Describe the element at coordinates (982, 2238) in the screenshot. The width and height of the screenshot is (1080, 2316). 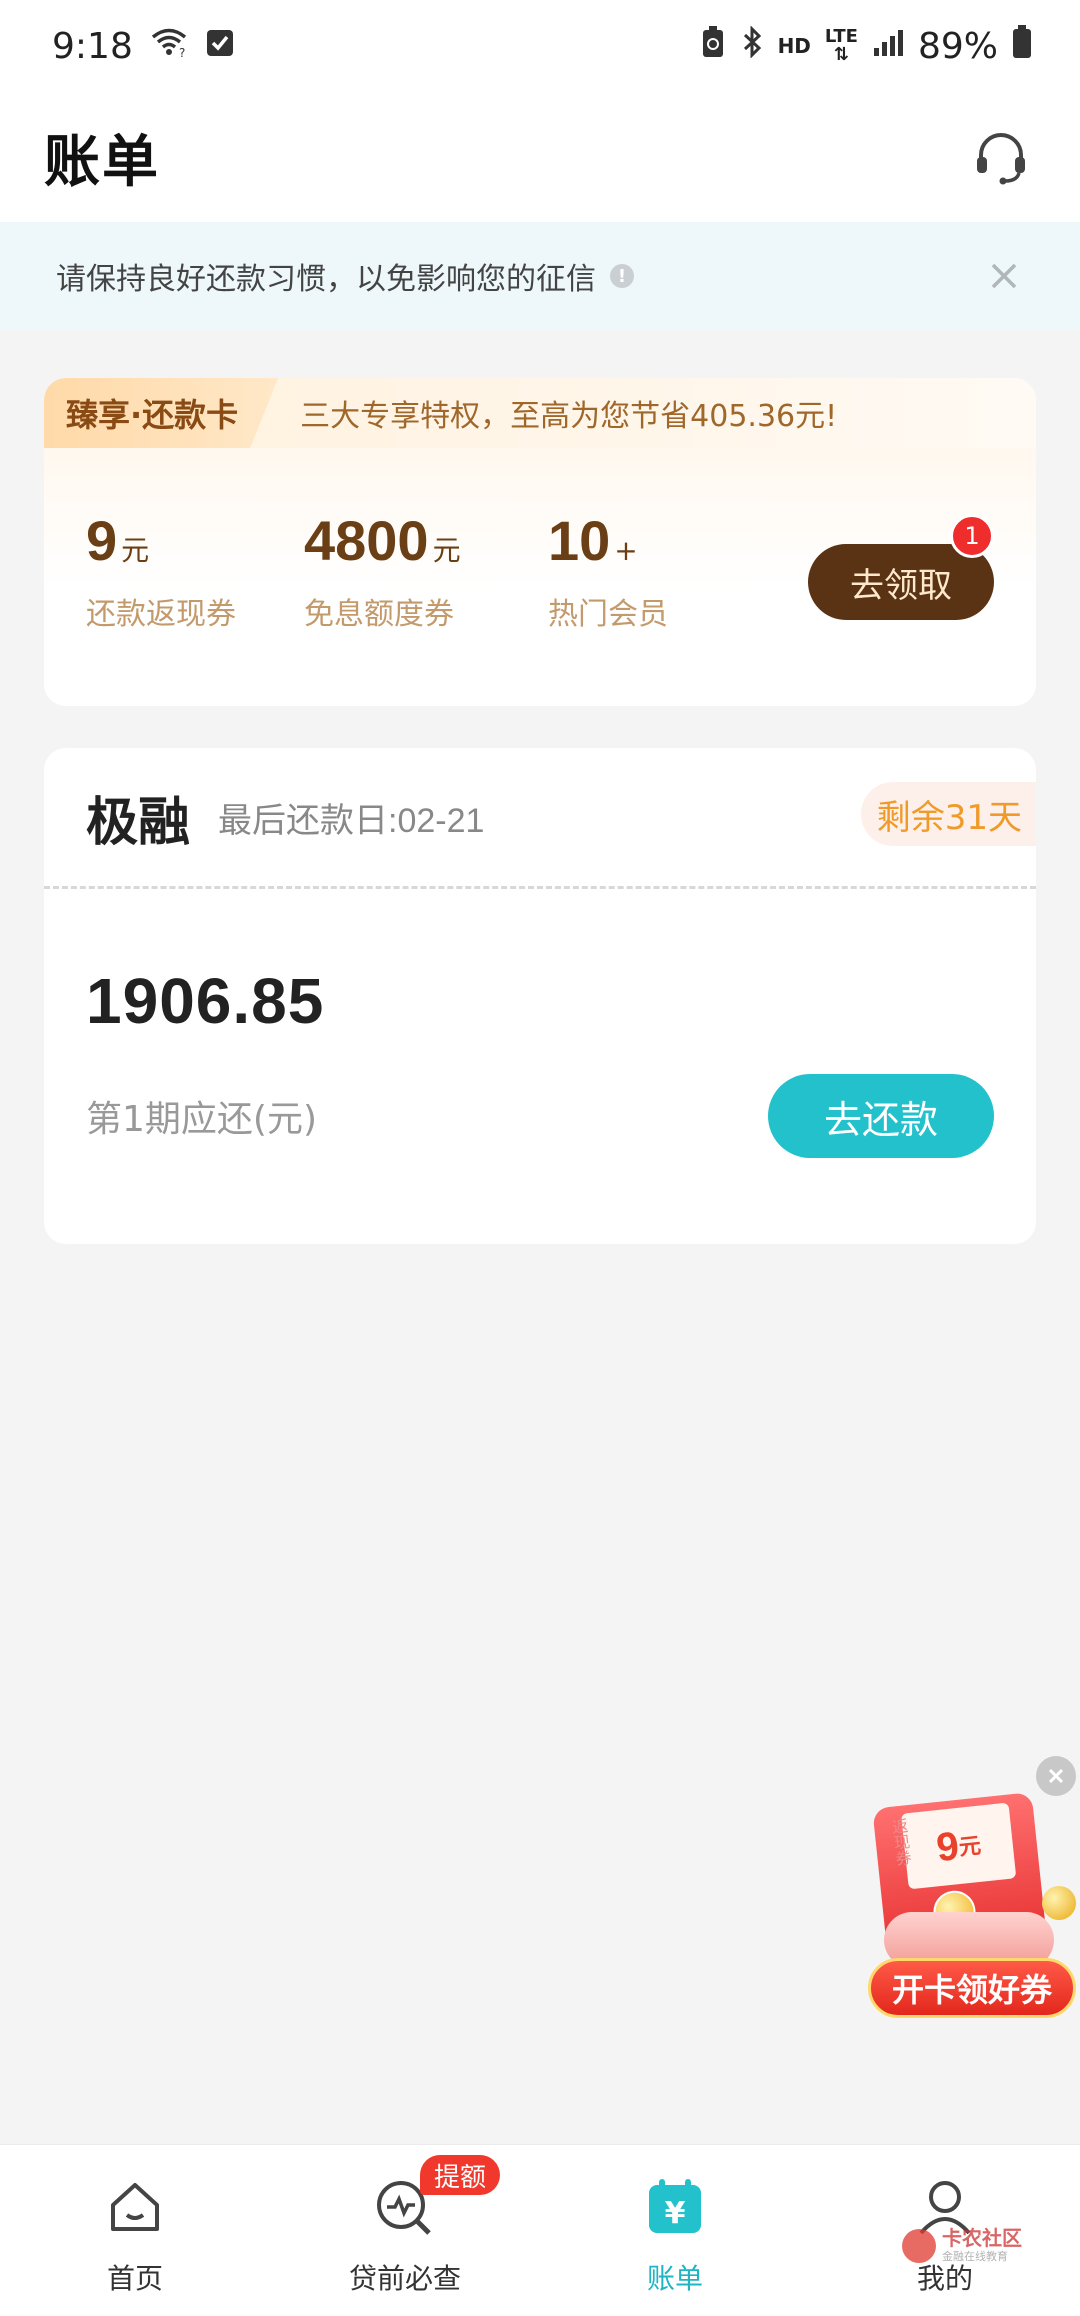
I see `watermark-title: 卡农社区` at that location.